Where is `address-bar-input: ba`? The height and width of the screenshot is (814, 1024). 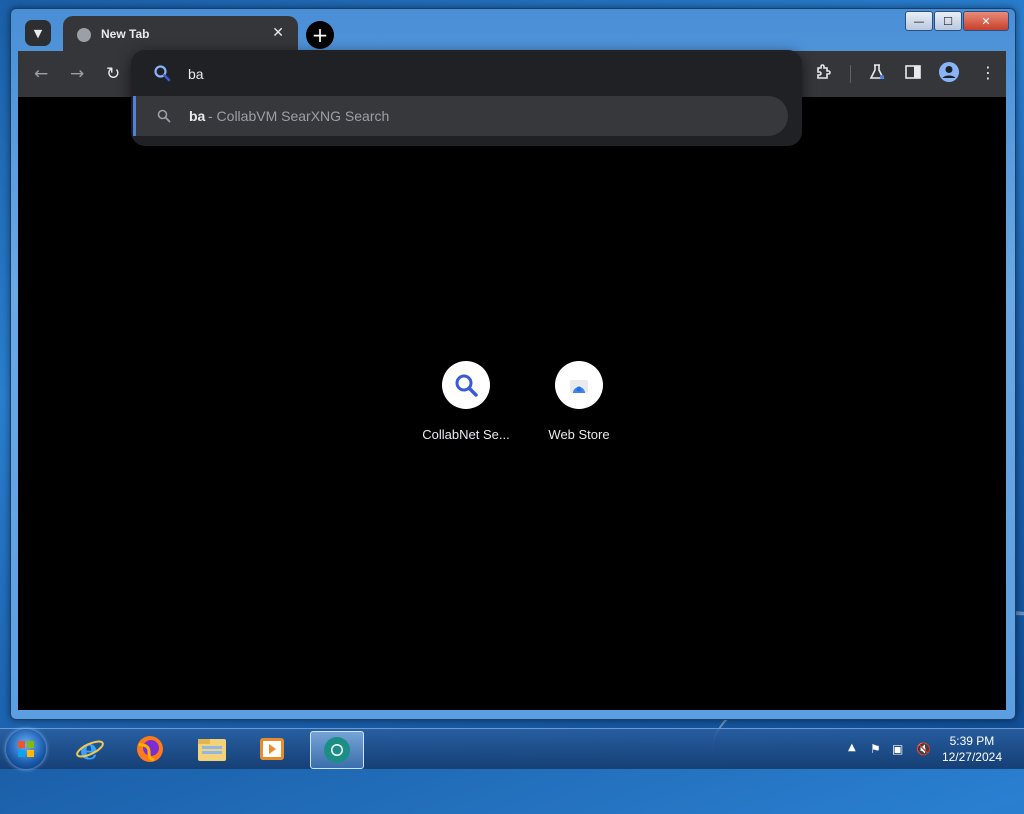 address-bar-input: ba is located at coordinates (196, 74).